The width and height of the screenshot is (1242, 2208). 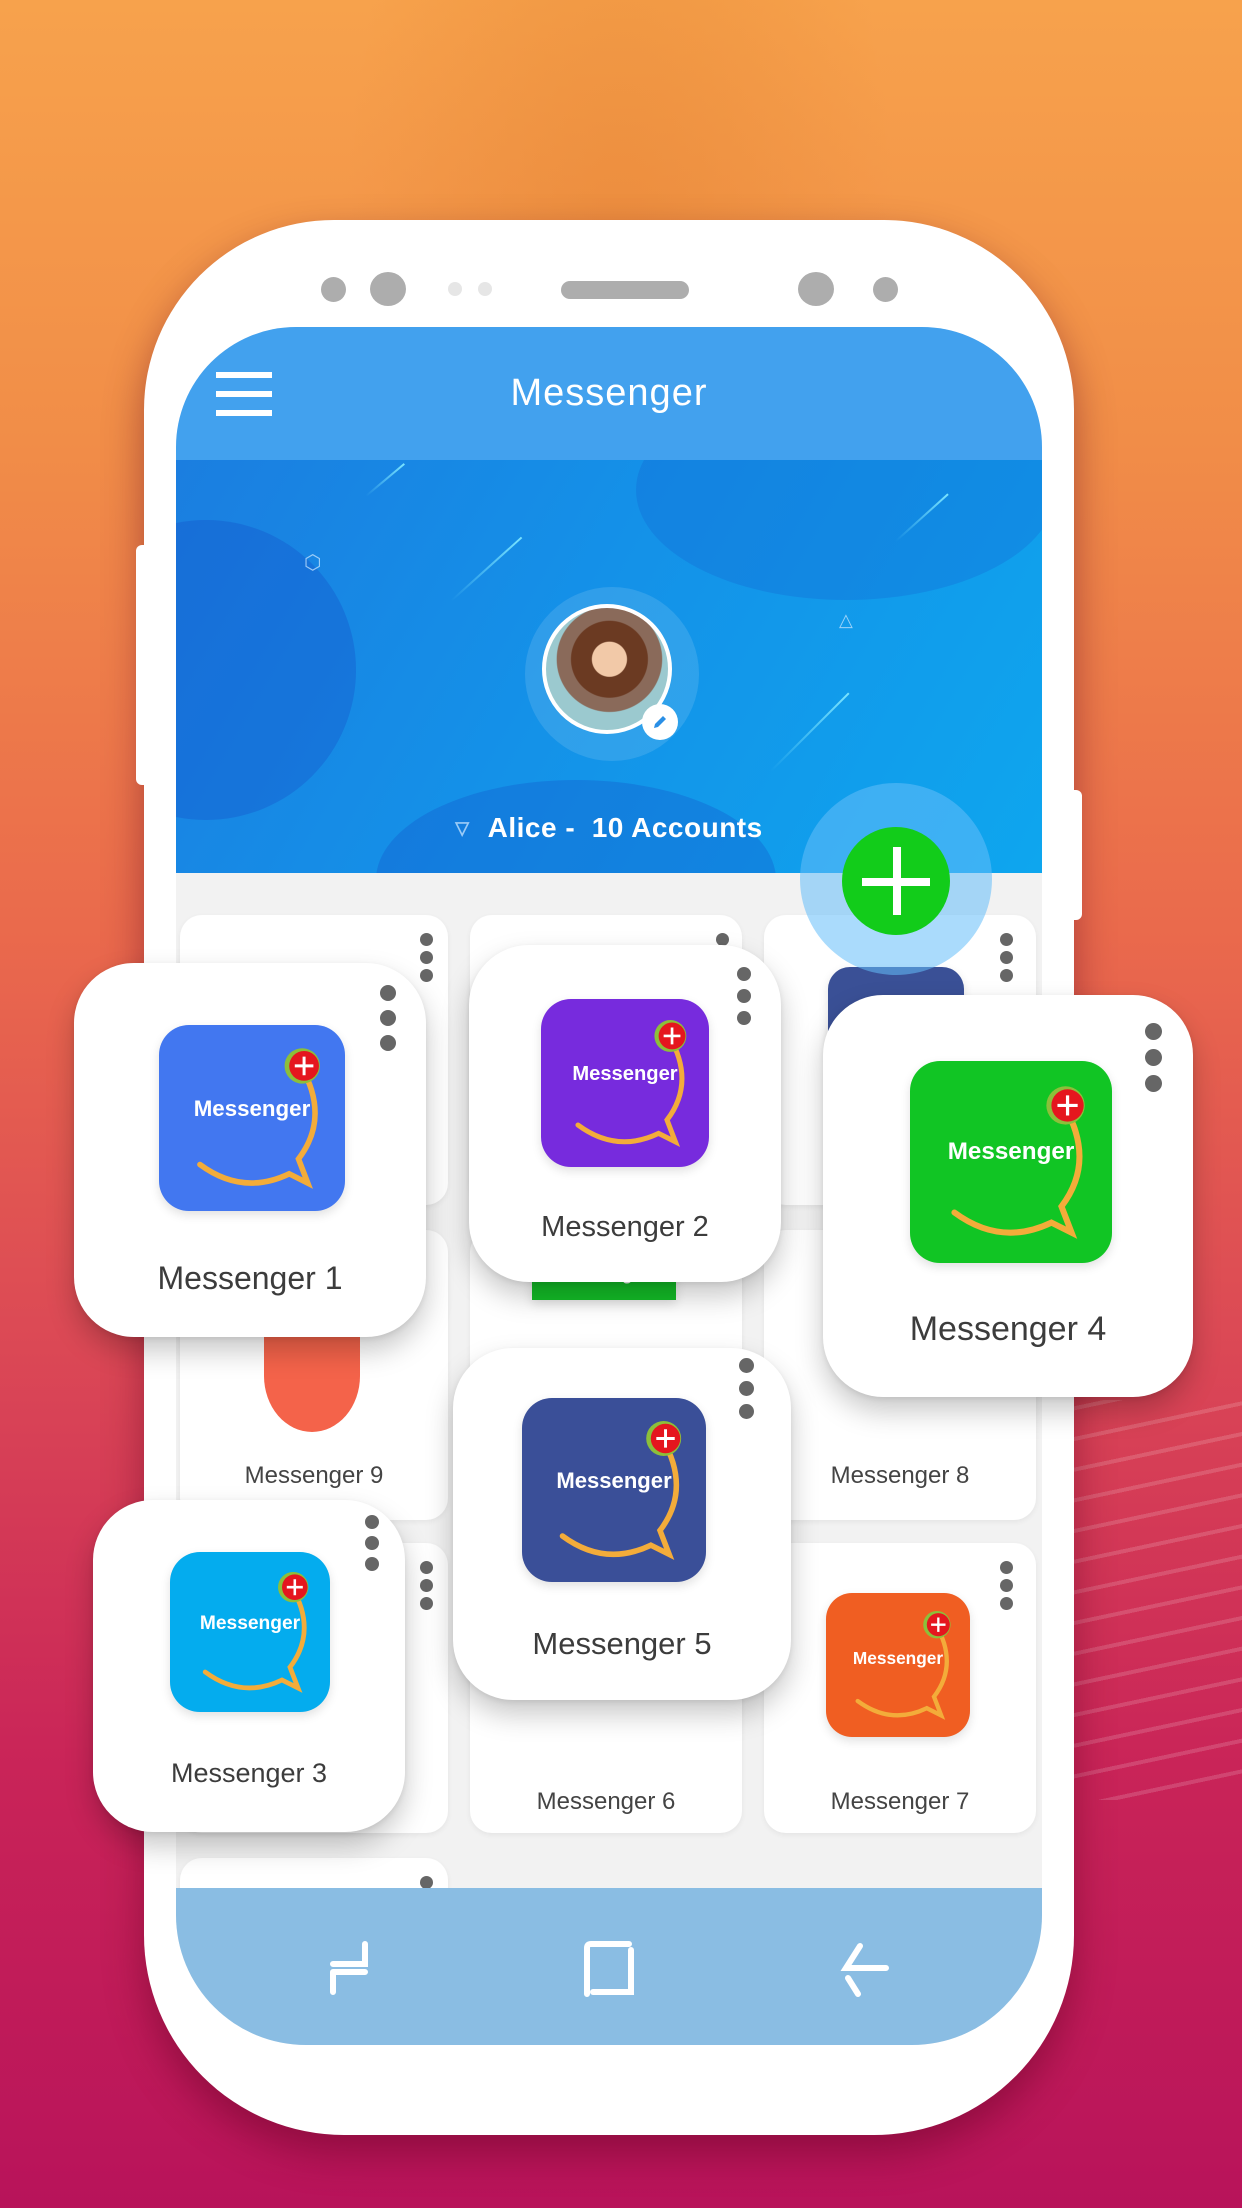 I want to click on account-label: Messenger 7, so click(x=900, y=1801).